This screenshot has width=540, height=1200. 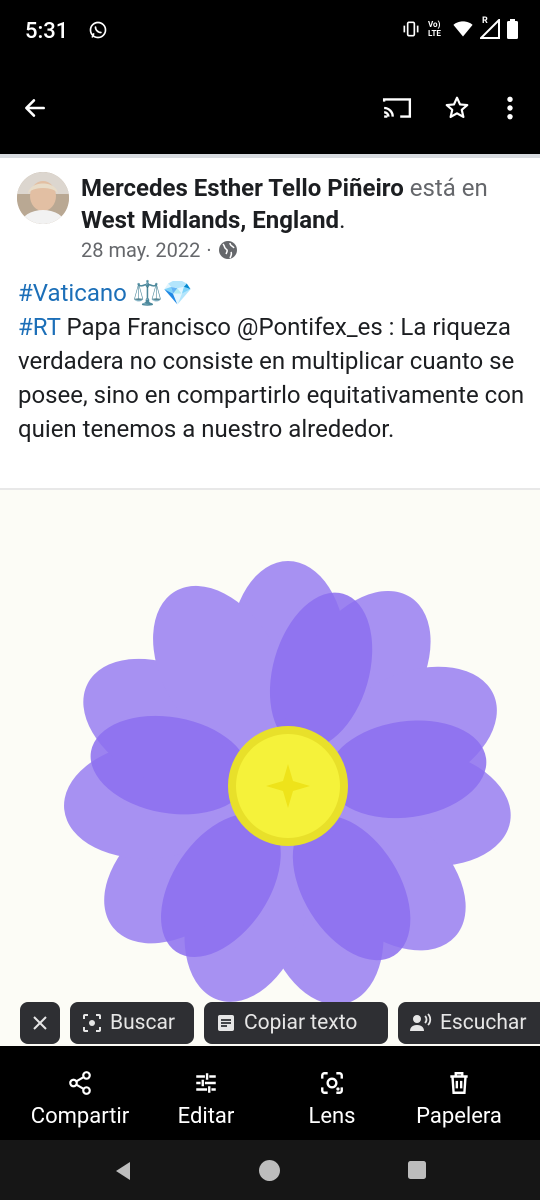 What do you see at coordinates (227, 250) in the screenshot?
I see `globe-icon` at bounding box center [227, 250].